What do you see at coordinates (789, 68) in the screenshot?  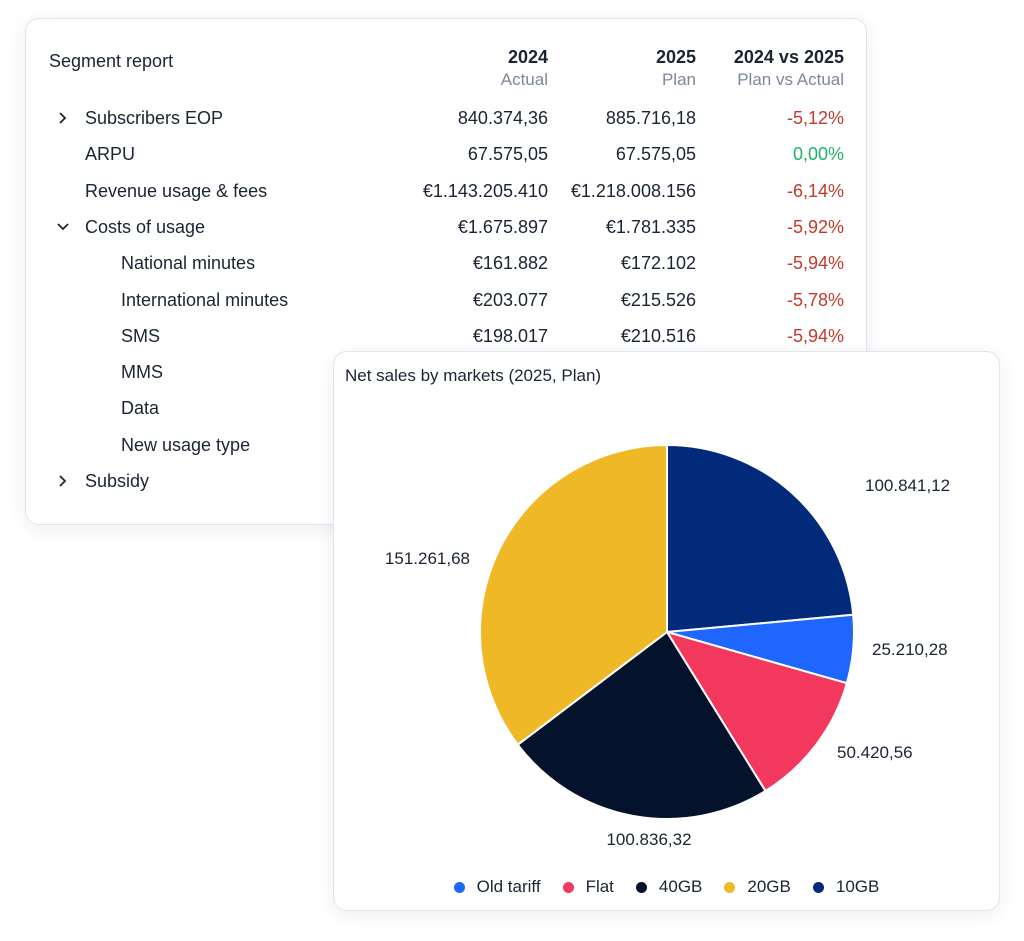 I see `column-header-variance: 2024 vs 2025 Plan vs Actual` at bounding box center [789, 68].